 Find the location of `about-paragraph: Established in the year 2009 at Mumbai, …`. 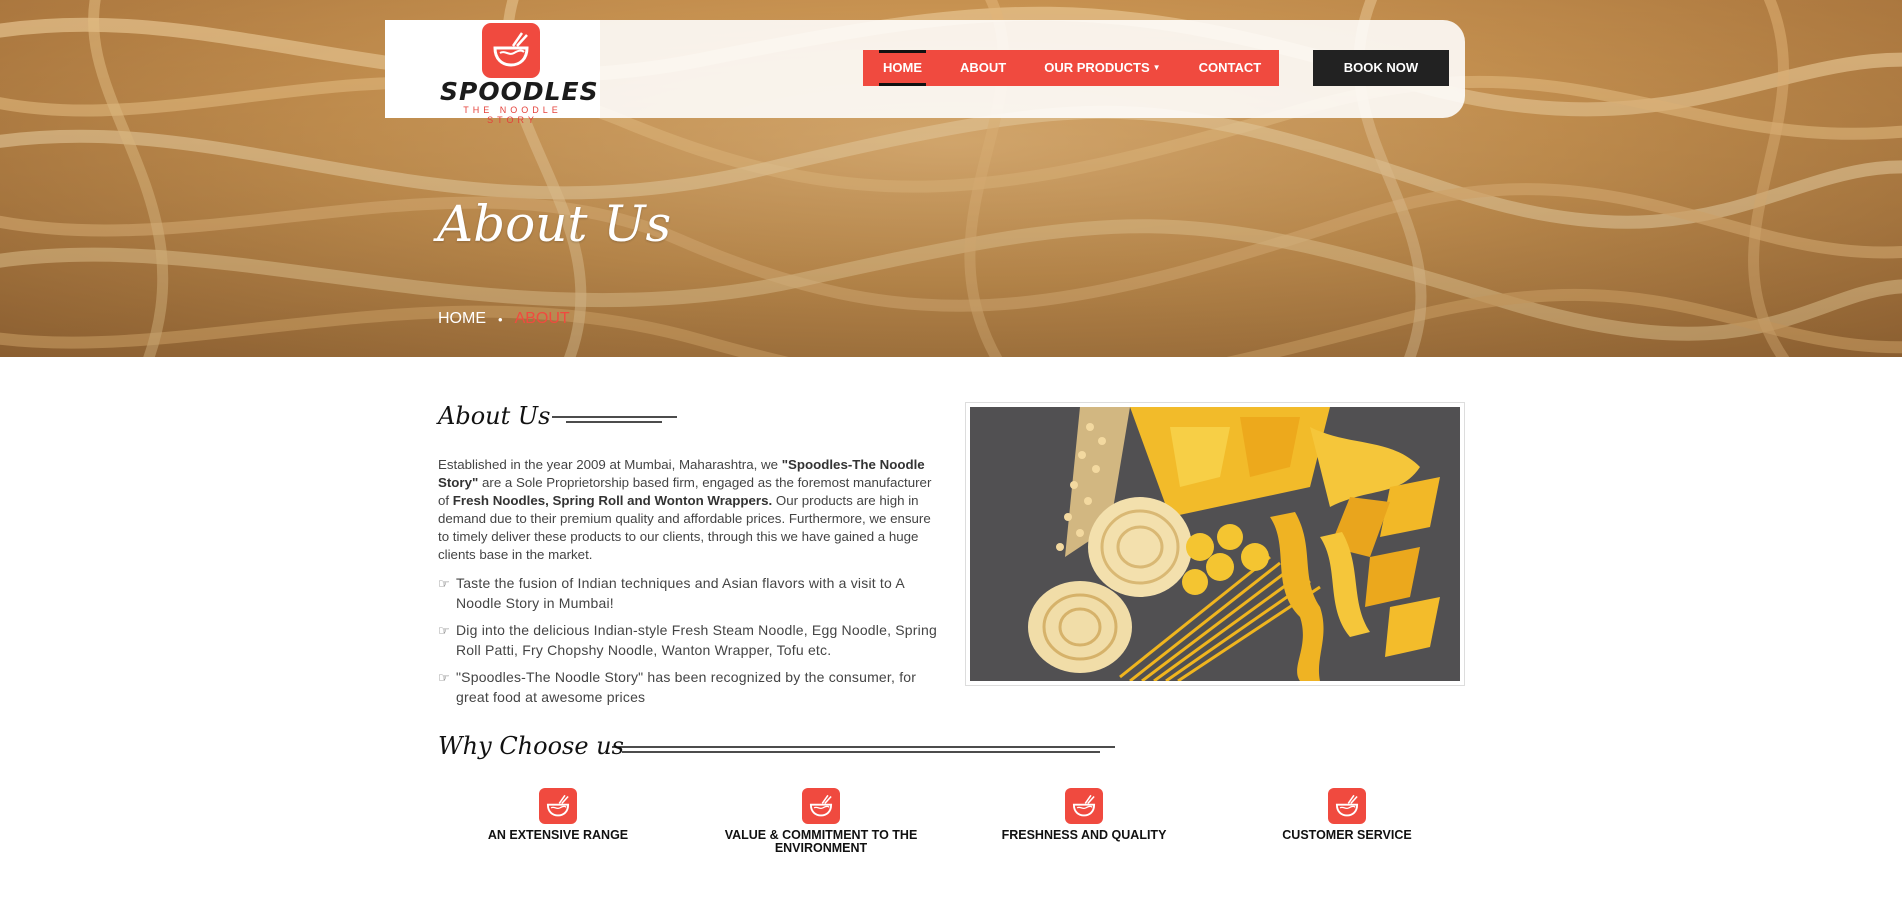

about-paragraph: Established in the year 2009 at Mumbai, … is located at coordinates (685, 509).